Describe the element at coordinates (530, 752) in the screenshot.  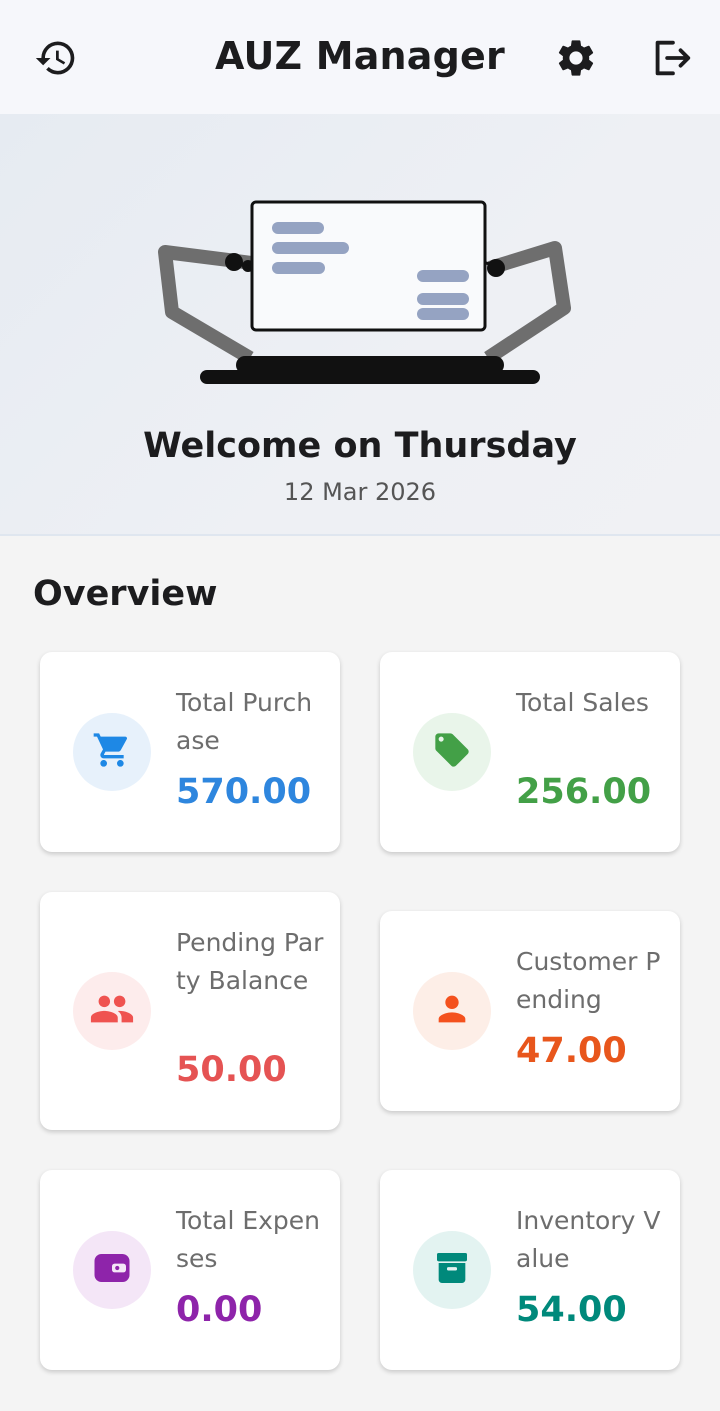
I see `card-total-sales: Total Sales 256.00` at that location.